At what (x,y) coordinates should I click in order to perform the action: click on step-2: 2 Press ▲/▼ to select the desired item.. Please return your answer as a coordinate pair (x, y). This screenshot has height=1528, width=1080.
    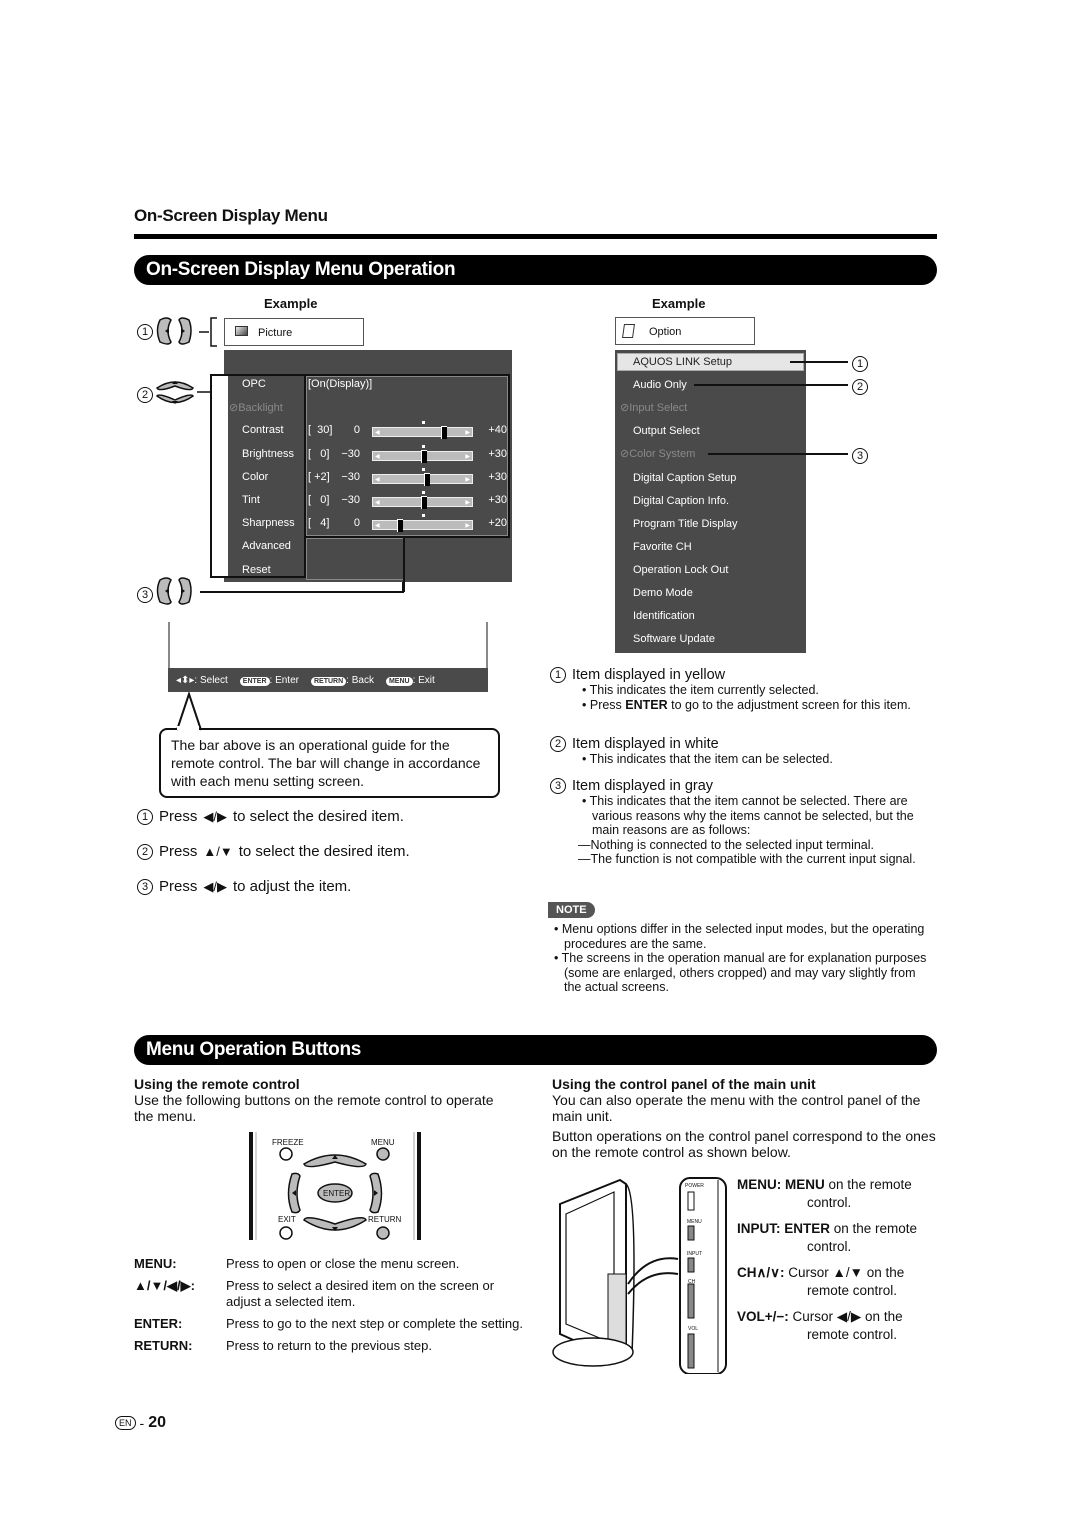
    Looking at the image, I should click on (273, 851).